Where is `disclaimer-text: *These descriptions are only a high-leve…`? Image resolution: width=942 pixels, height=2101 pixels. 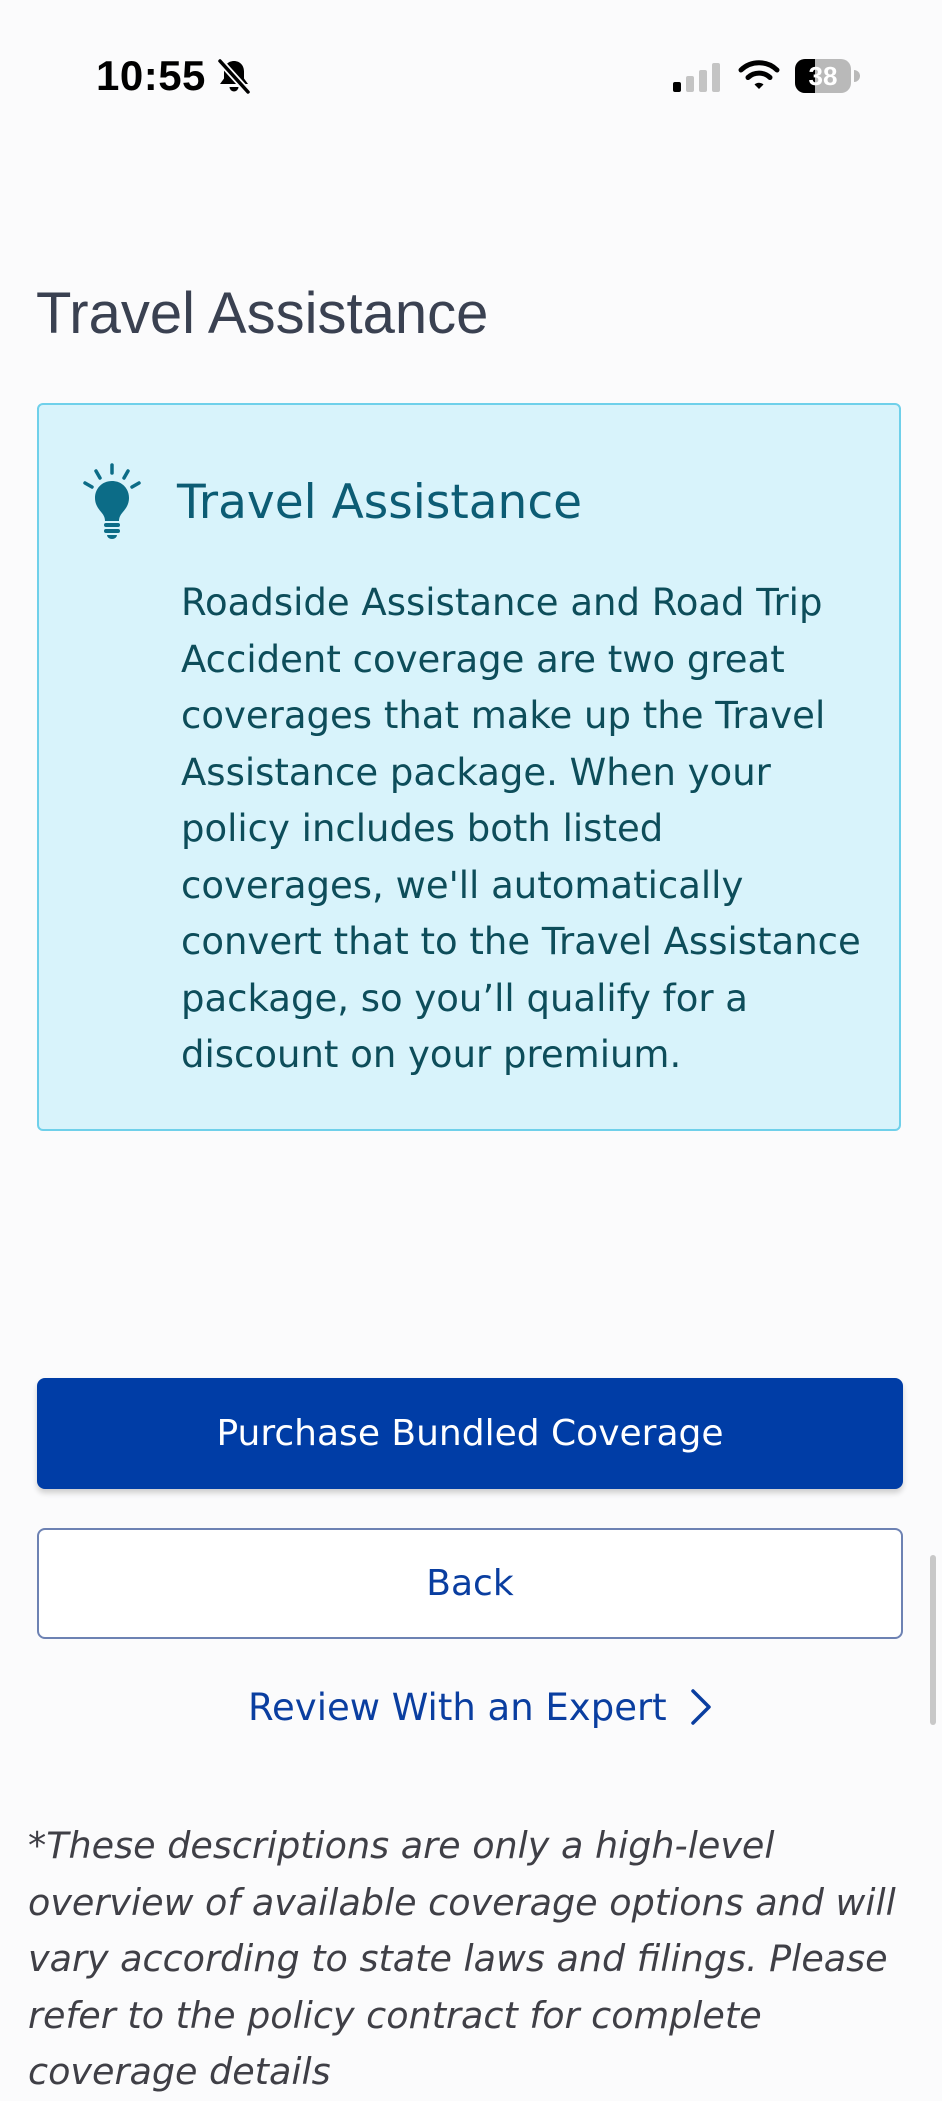 disclaimer-text: *These descriptions are only a high-leve… is located at coordinates (462, 1958).